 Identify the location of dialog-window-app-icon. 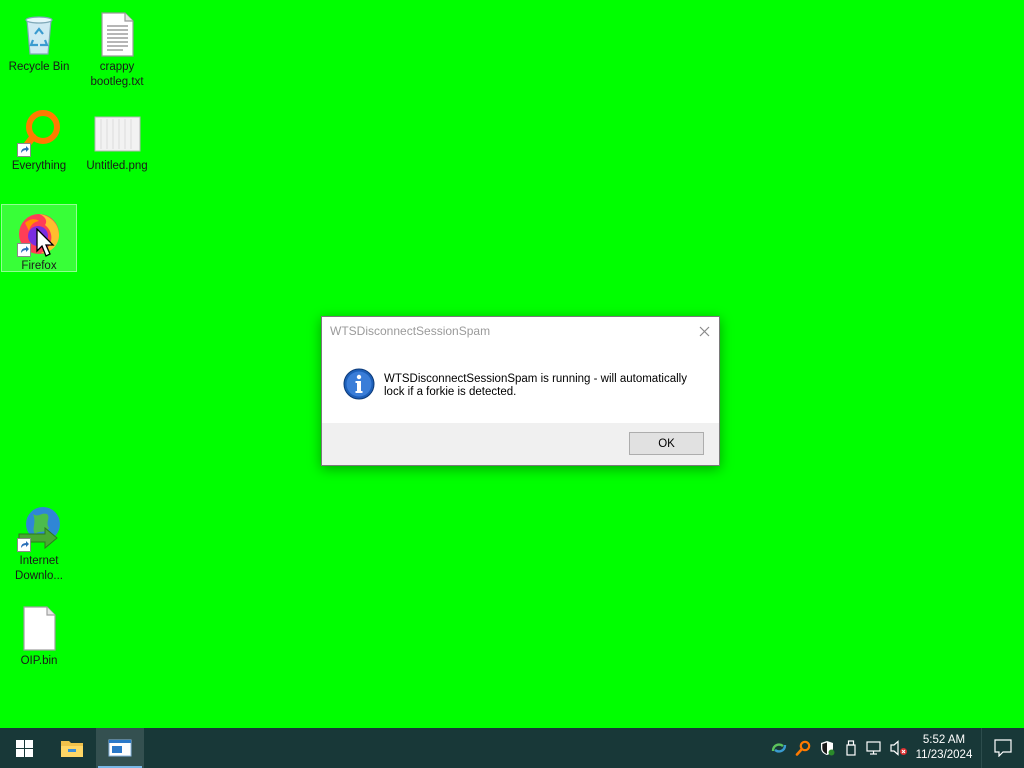
(120, 748).